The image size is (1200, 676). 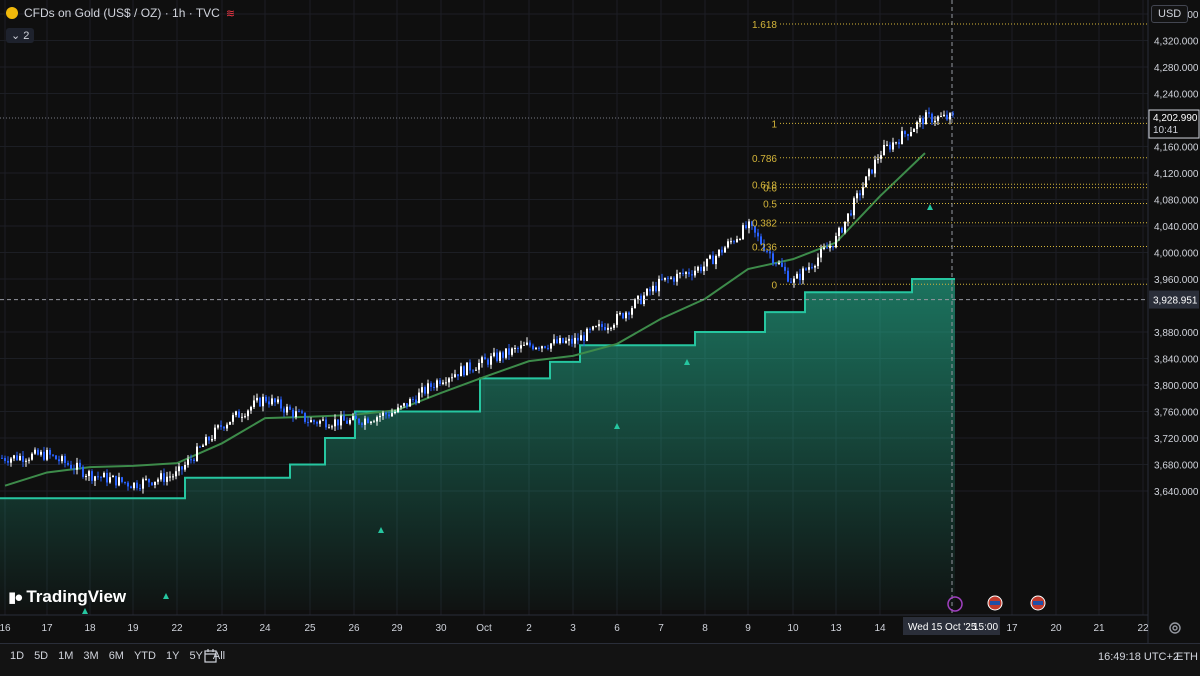 What do you see at coordinates (1187, 657) in the screenshot?
I see `session-toggle: ETH` at bounding box center [1187, 657].